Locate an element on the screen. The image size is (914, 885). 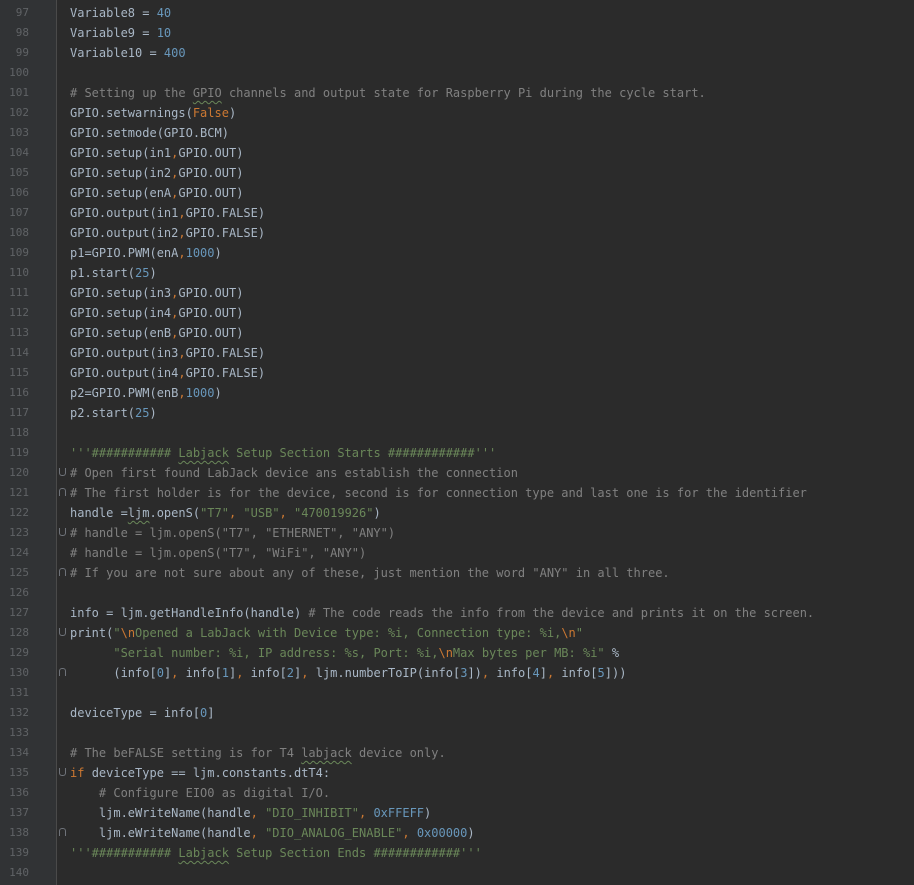
code-text: Variable10 = 400 is located at coordinates (128, 53).